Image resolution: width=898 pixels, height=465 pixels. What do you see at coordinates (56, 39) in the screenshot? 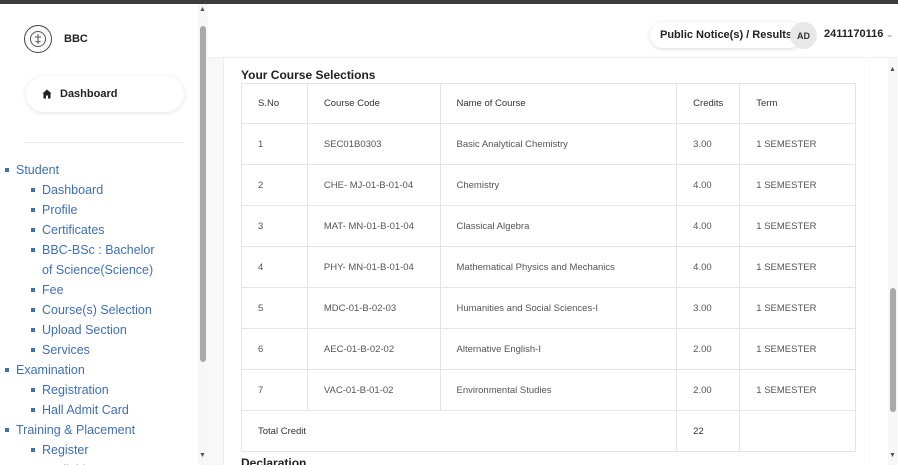
I see `brand: BBC` at bounding box center [56, 39].